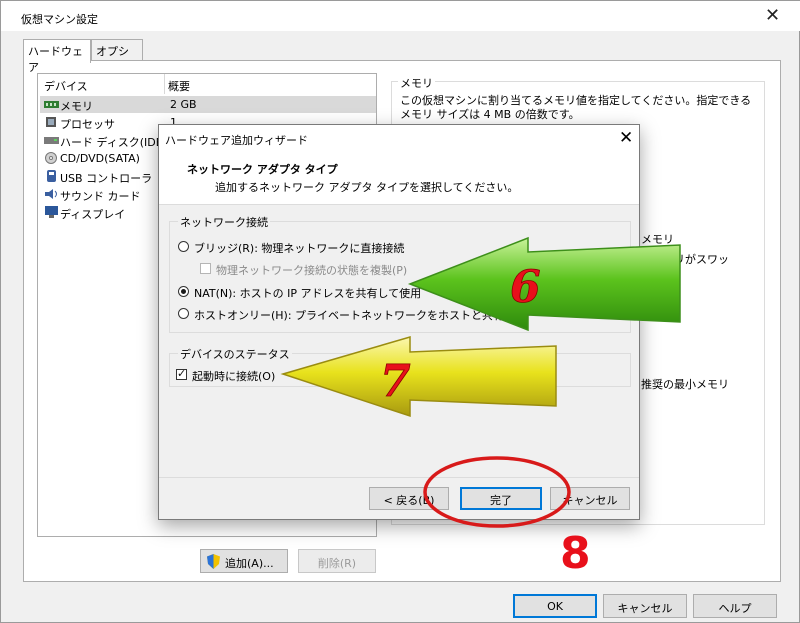 Image resolution: width=800 pixels, height=623 pixels. What do you see at coordinates (662, 274) in the screenshot?
I see `swap-warning-text-2: ります。` at bounding box center [662, 274].